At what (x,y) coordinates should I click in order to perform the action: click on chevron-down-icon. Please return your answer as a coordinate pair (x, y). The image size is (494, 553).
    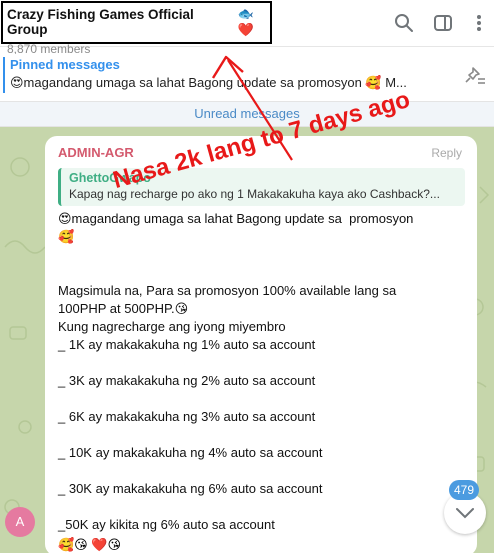
    Looking at the image, I should click on (465, 513).